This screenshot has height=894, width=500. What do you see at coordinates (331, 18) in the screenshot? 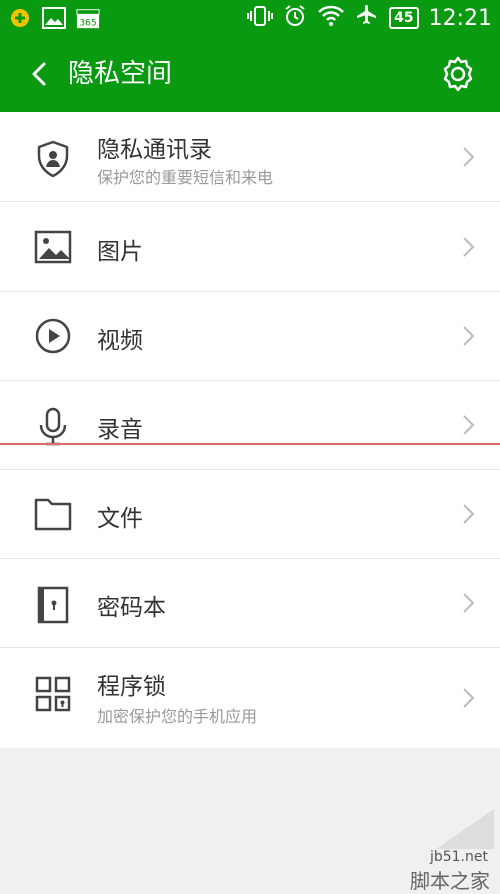
I see `wifi-icon` at bounding box center [331, 18].